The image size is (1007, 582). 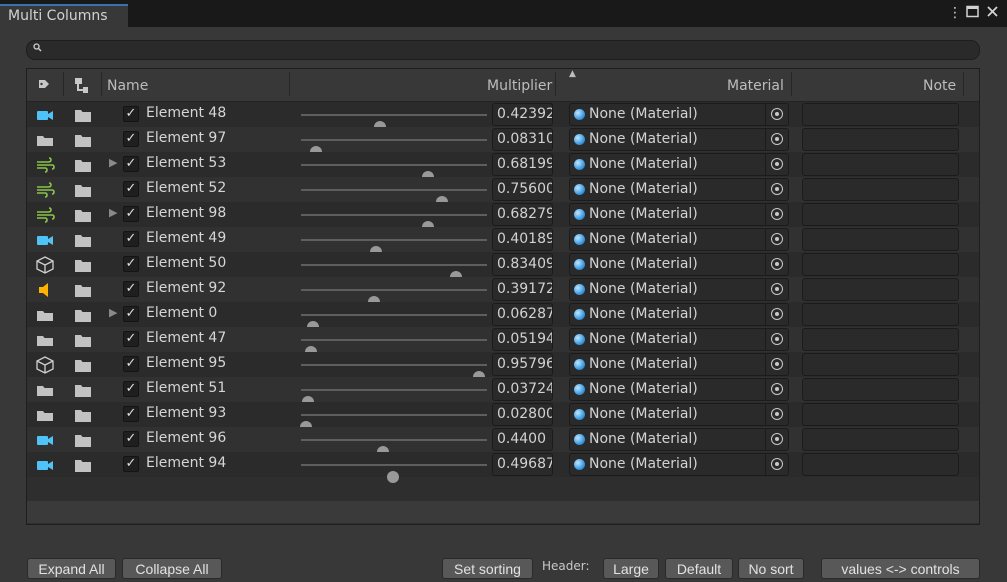 I want to click on table-row: ✓ Element 48 0.42392 None (Material), so click(x=503, y=117).